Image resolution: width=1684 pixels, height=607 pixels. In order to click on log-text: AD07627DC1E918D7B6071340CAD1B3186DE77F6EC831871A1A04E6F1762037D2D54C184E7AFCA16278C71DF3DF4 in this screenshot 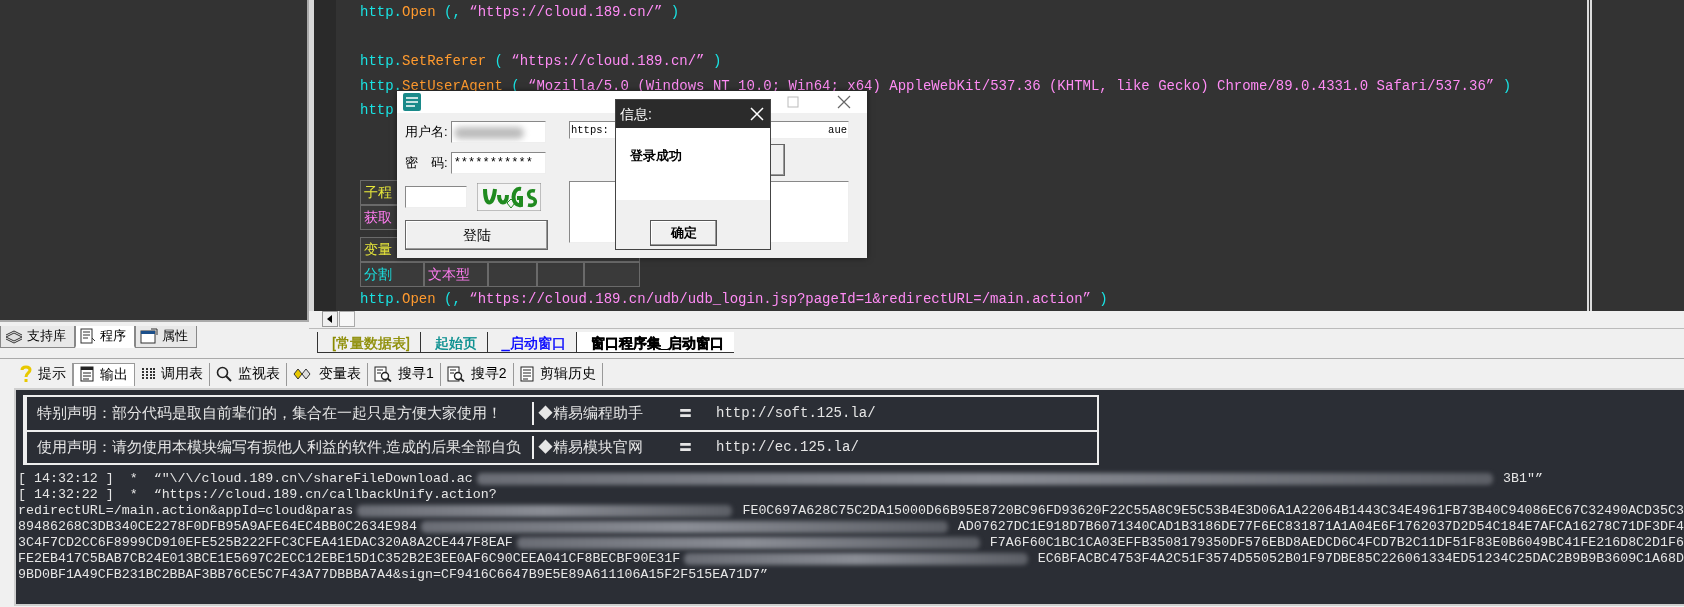, I will do `click(1320, 527)`.